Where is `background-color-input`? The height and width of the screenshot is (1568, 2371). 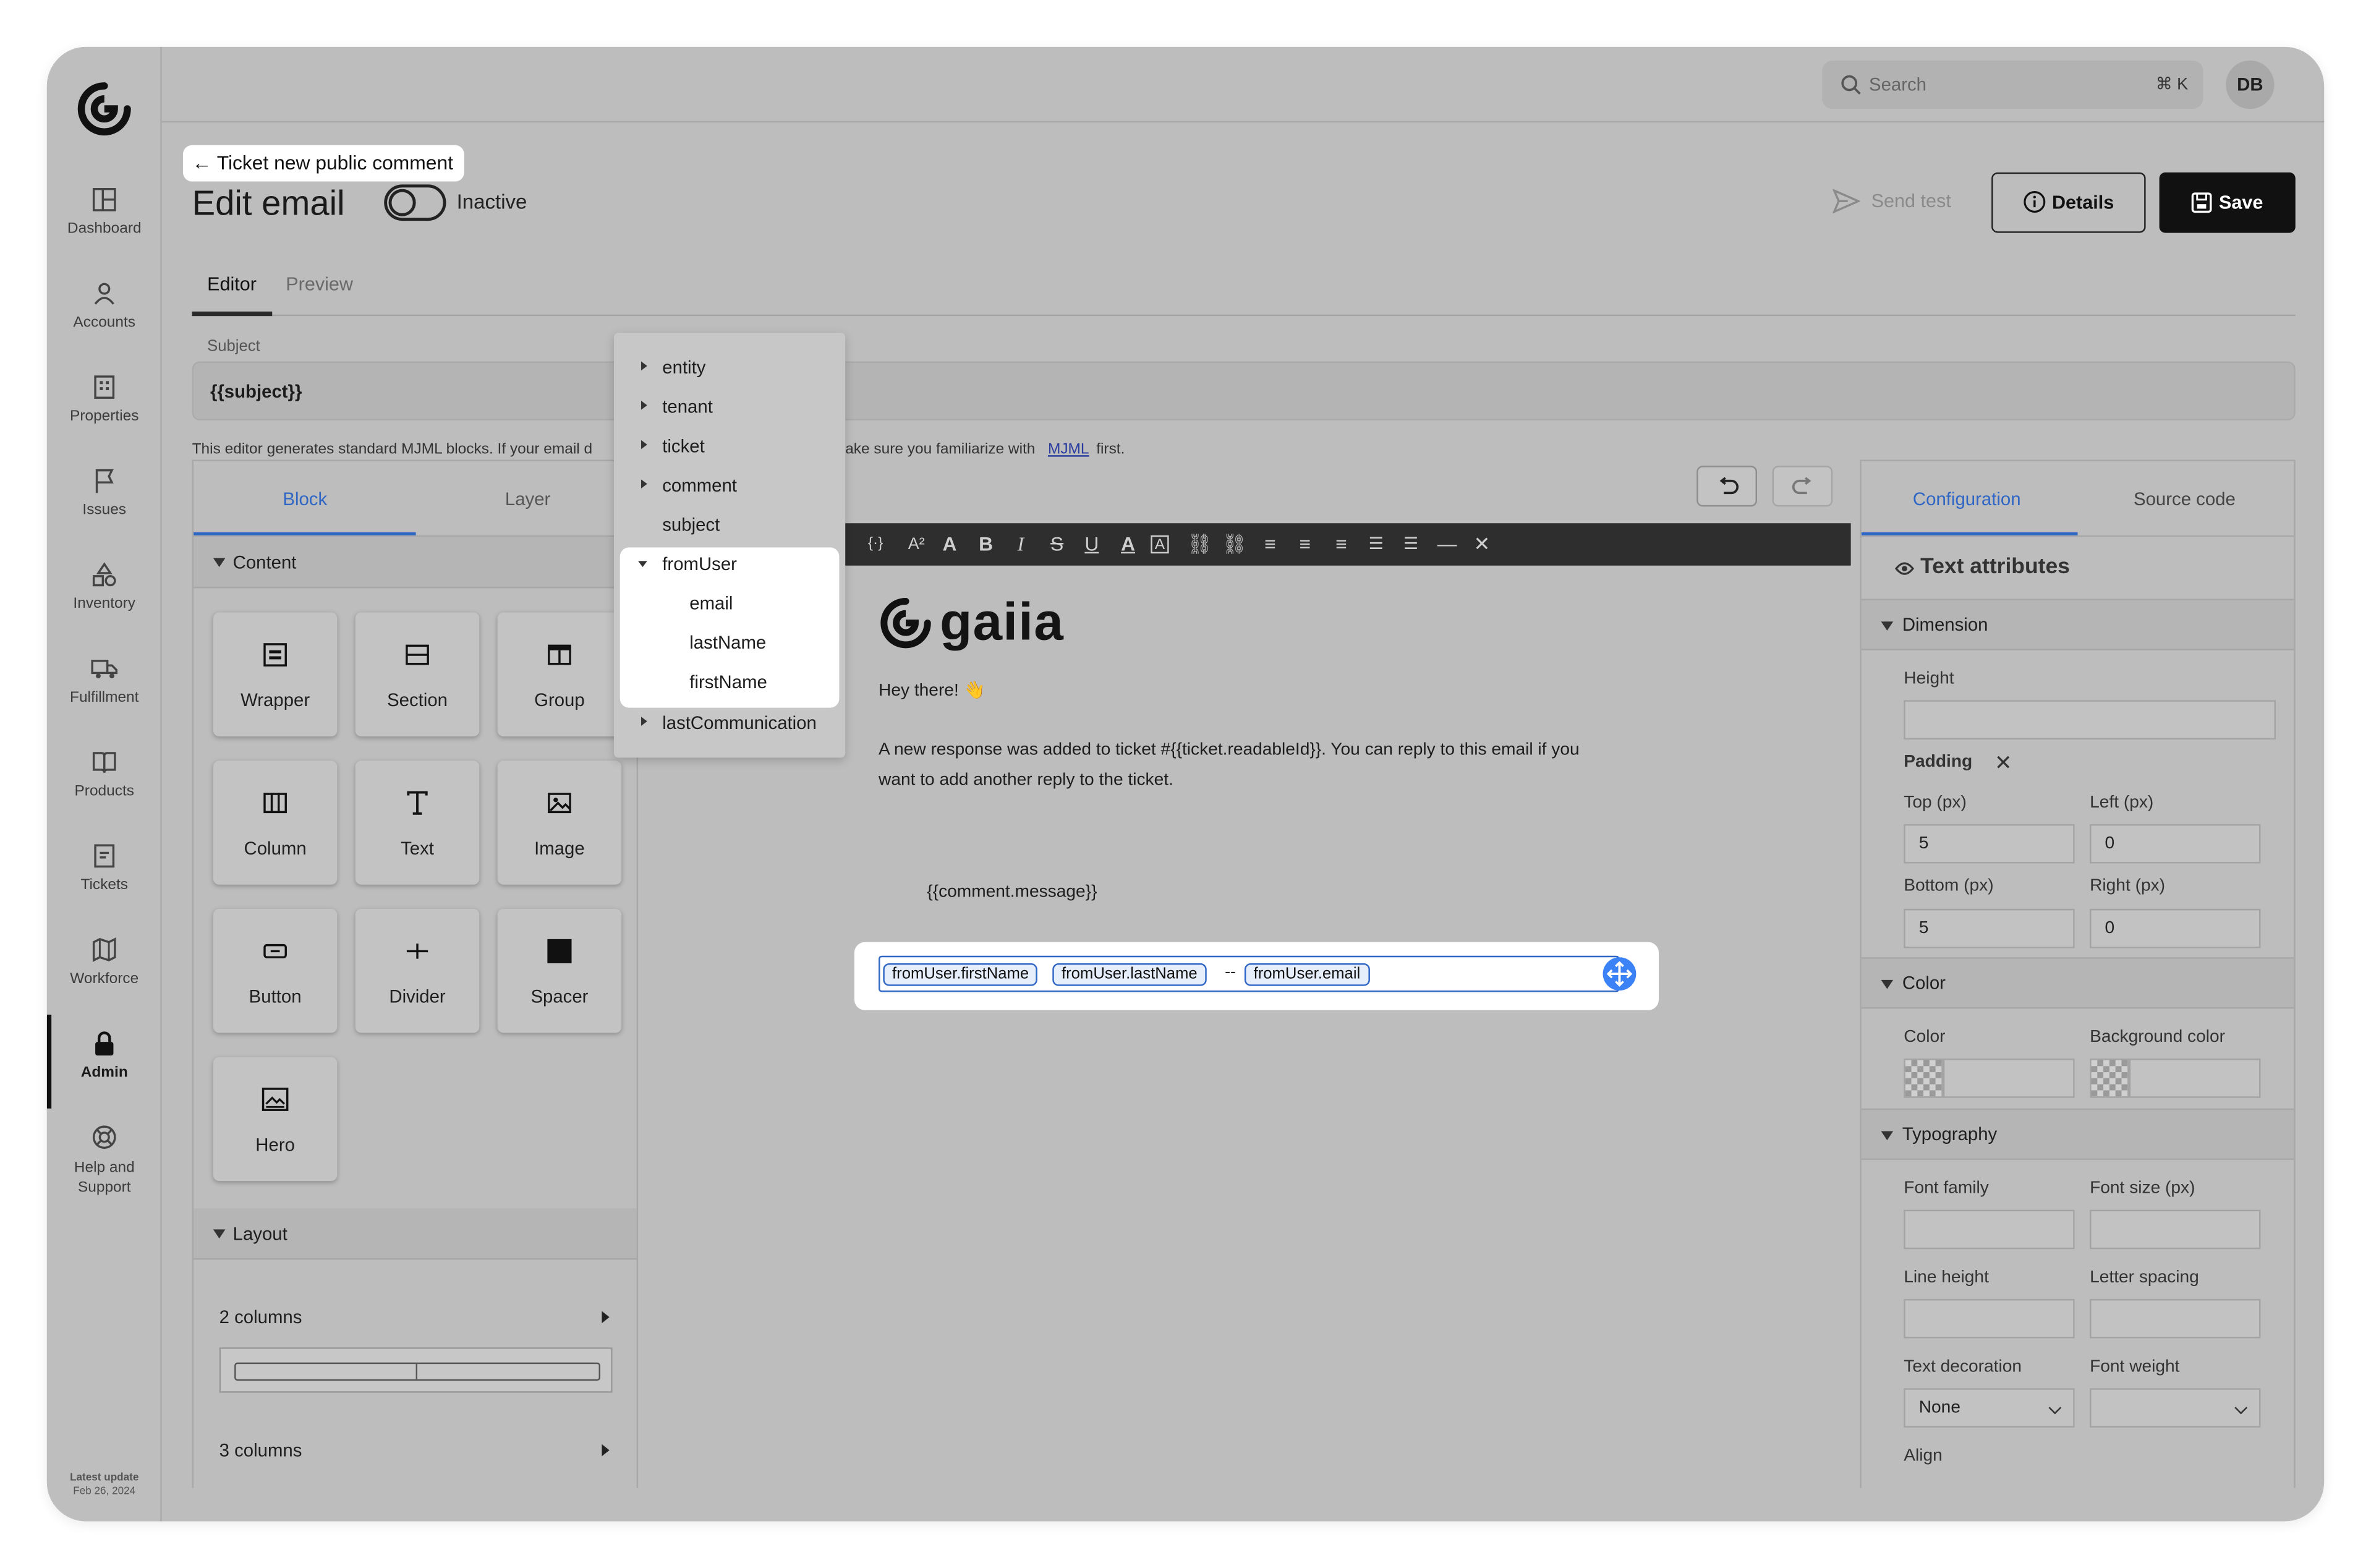 background-color-input is located at coordinates (2195, 1078).